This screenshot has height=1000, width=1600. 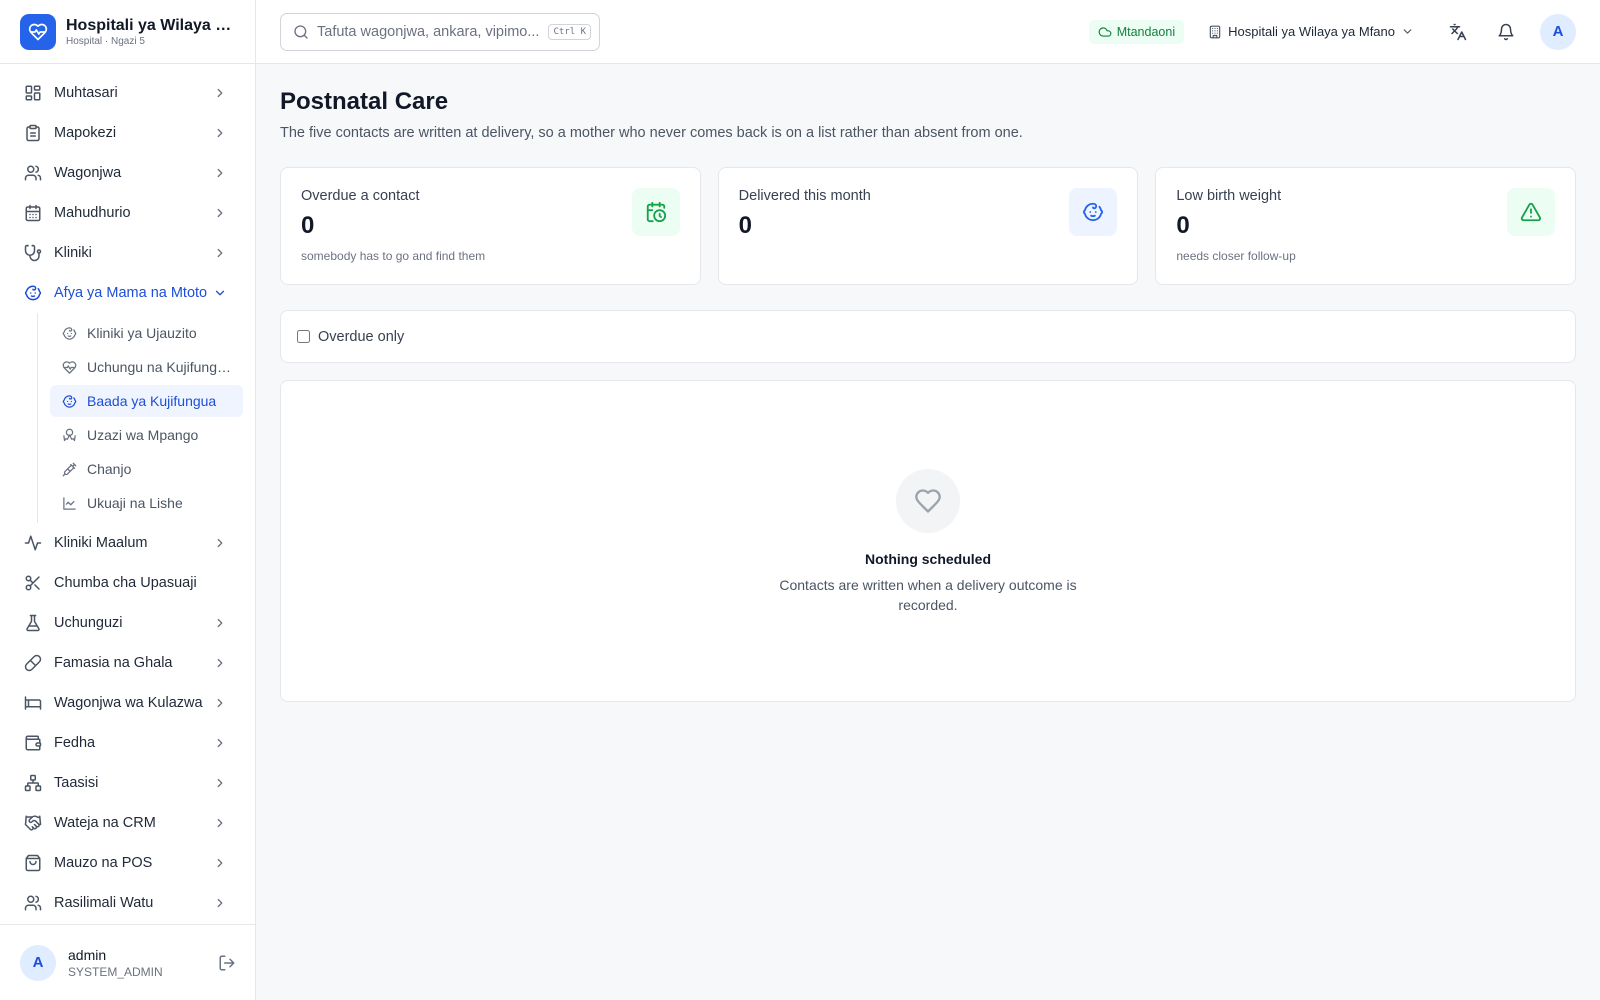 What do you see at coordinates (38, 962) in the screenshot?
I see `avatar: A` at bounding box center [38, 962].